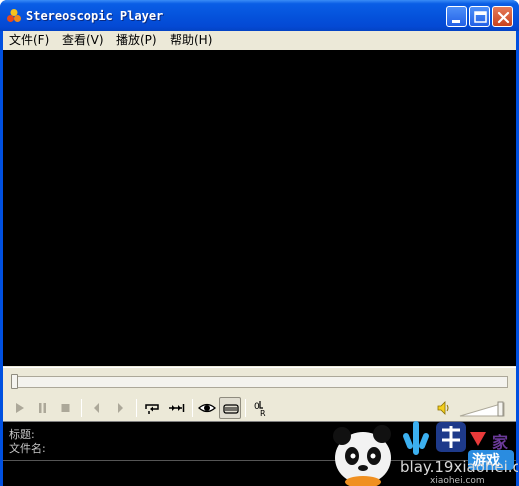 The height and width of the screenshot is (486, 519). I want to click on anaglyph-glasses-icon, so click(231, 409).